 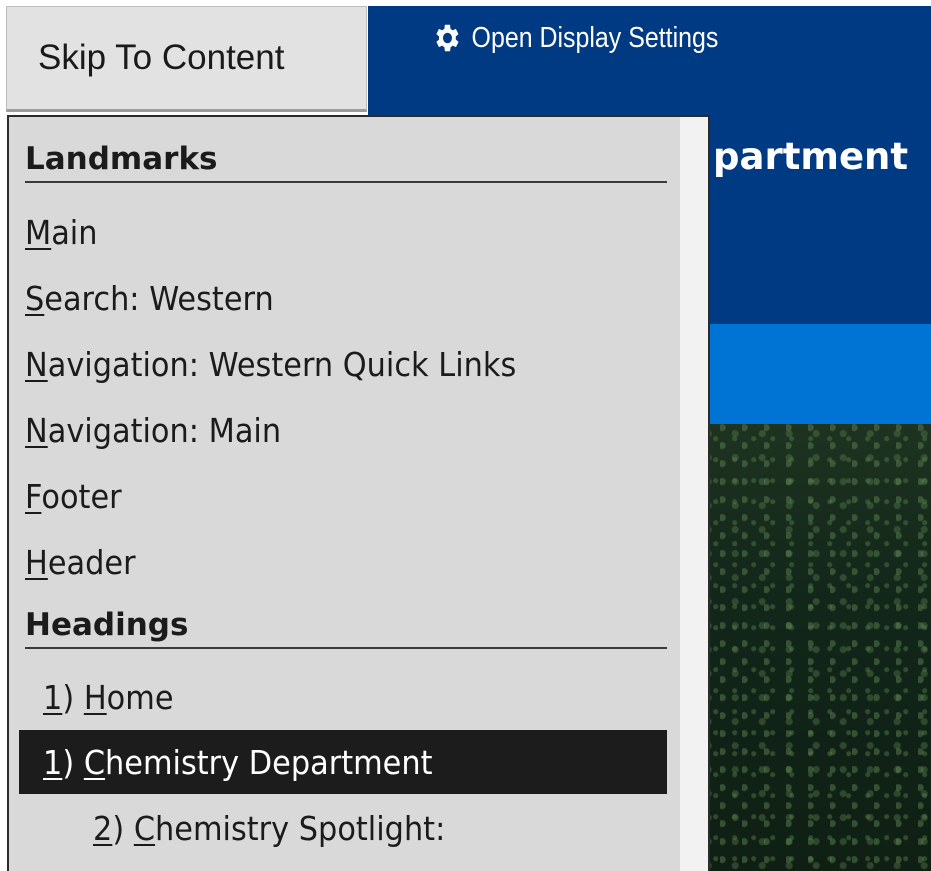 What do you see at coordinates (811, 156) in the screenshot?
I see `site-title: partment` at bounding box center [811, 156].